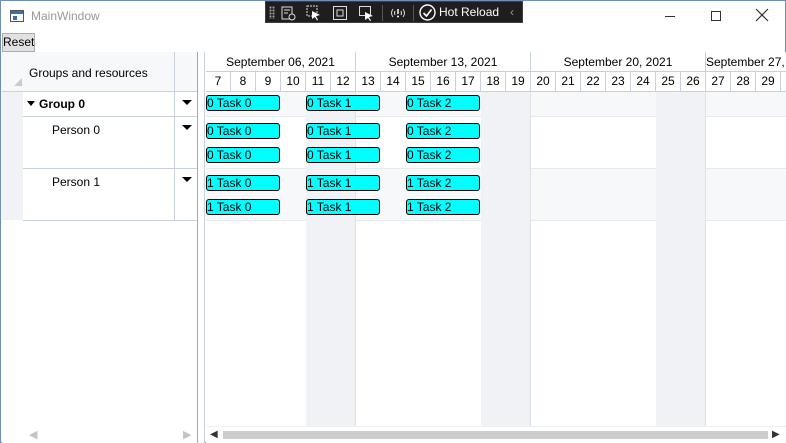 The image size is (786, 443). What do you see at coordinates (393, 82) in the screenshot?
I see `day-header: 14` at bounding box center [393, 82].